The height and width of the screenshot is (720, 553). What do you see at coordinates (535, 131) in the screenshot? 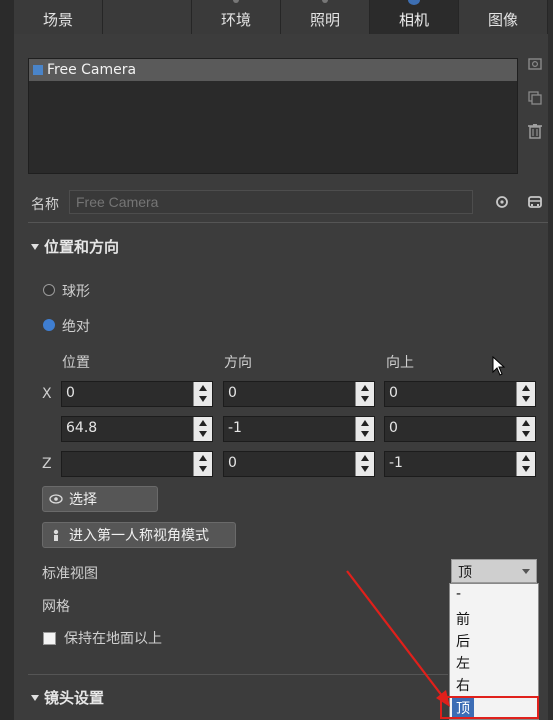
I see `trash-icon` at bounding box center [535, 131].